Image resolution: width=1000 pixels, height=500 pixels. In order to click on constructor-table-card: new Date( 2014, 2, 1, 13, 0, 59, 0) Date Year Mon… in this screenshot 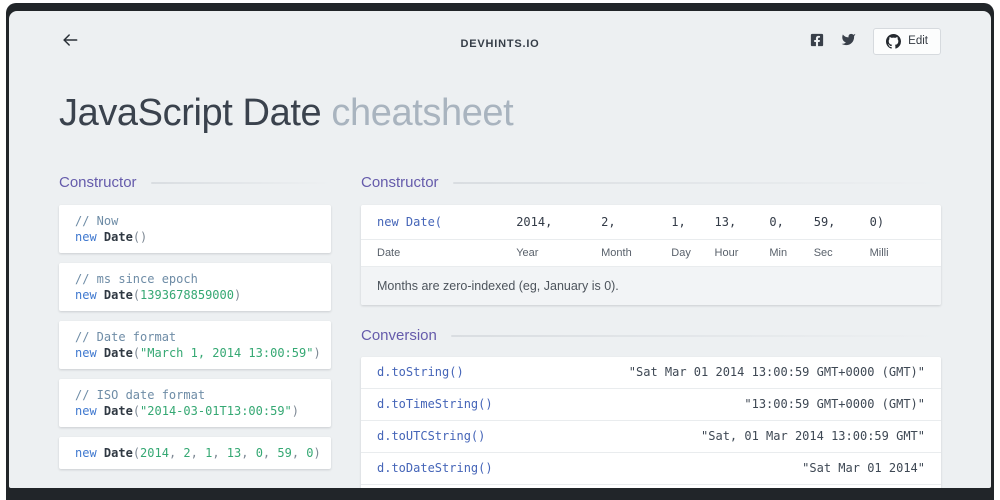, I will do `click(651, 255)`.